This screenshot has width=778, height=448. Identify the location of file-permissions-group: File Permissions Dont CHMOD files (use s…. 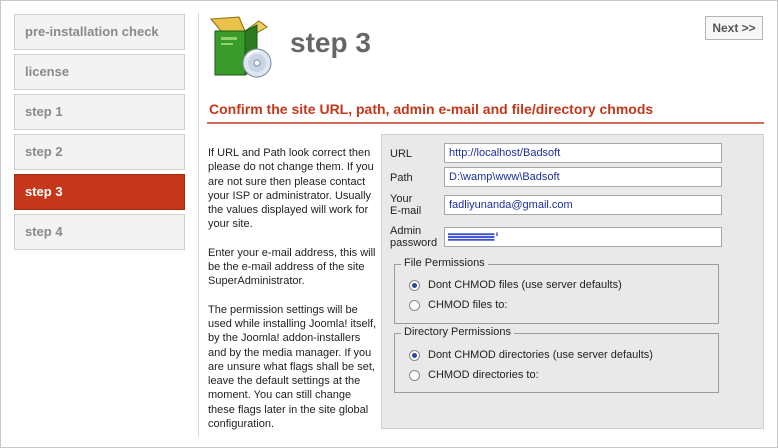
(556, 290).